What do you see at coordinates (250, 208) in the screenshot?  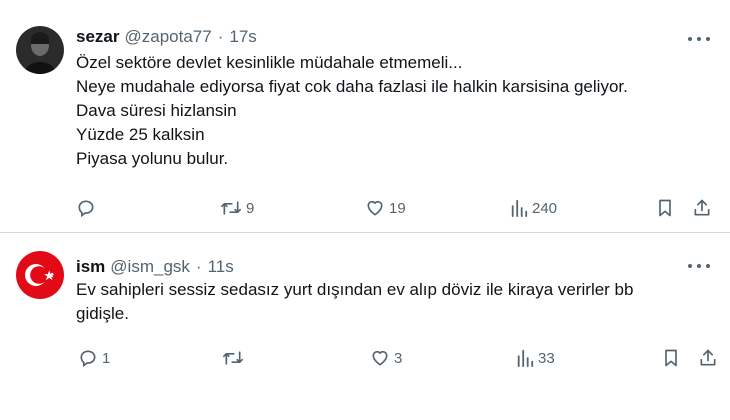 I see `retweet-count: 9` at bounding box center [250, 208].